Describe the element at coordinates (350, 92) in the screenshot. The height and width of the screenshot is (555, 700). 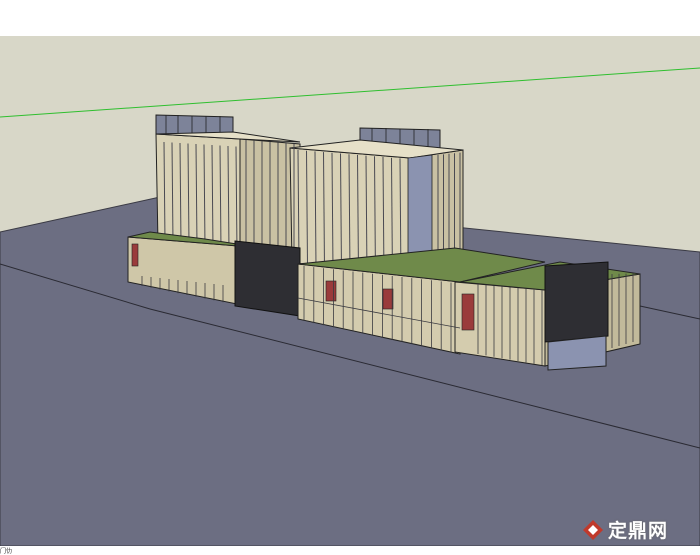
I see `green-axis-line` at that location.